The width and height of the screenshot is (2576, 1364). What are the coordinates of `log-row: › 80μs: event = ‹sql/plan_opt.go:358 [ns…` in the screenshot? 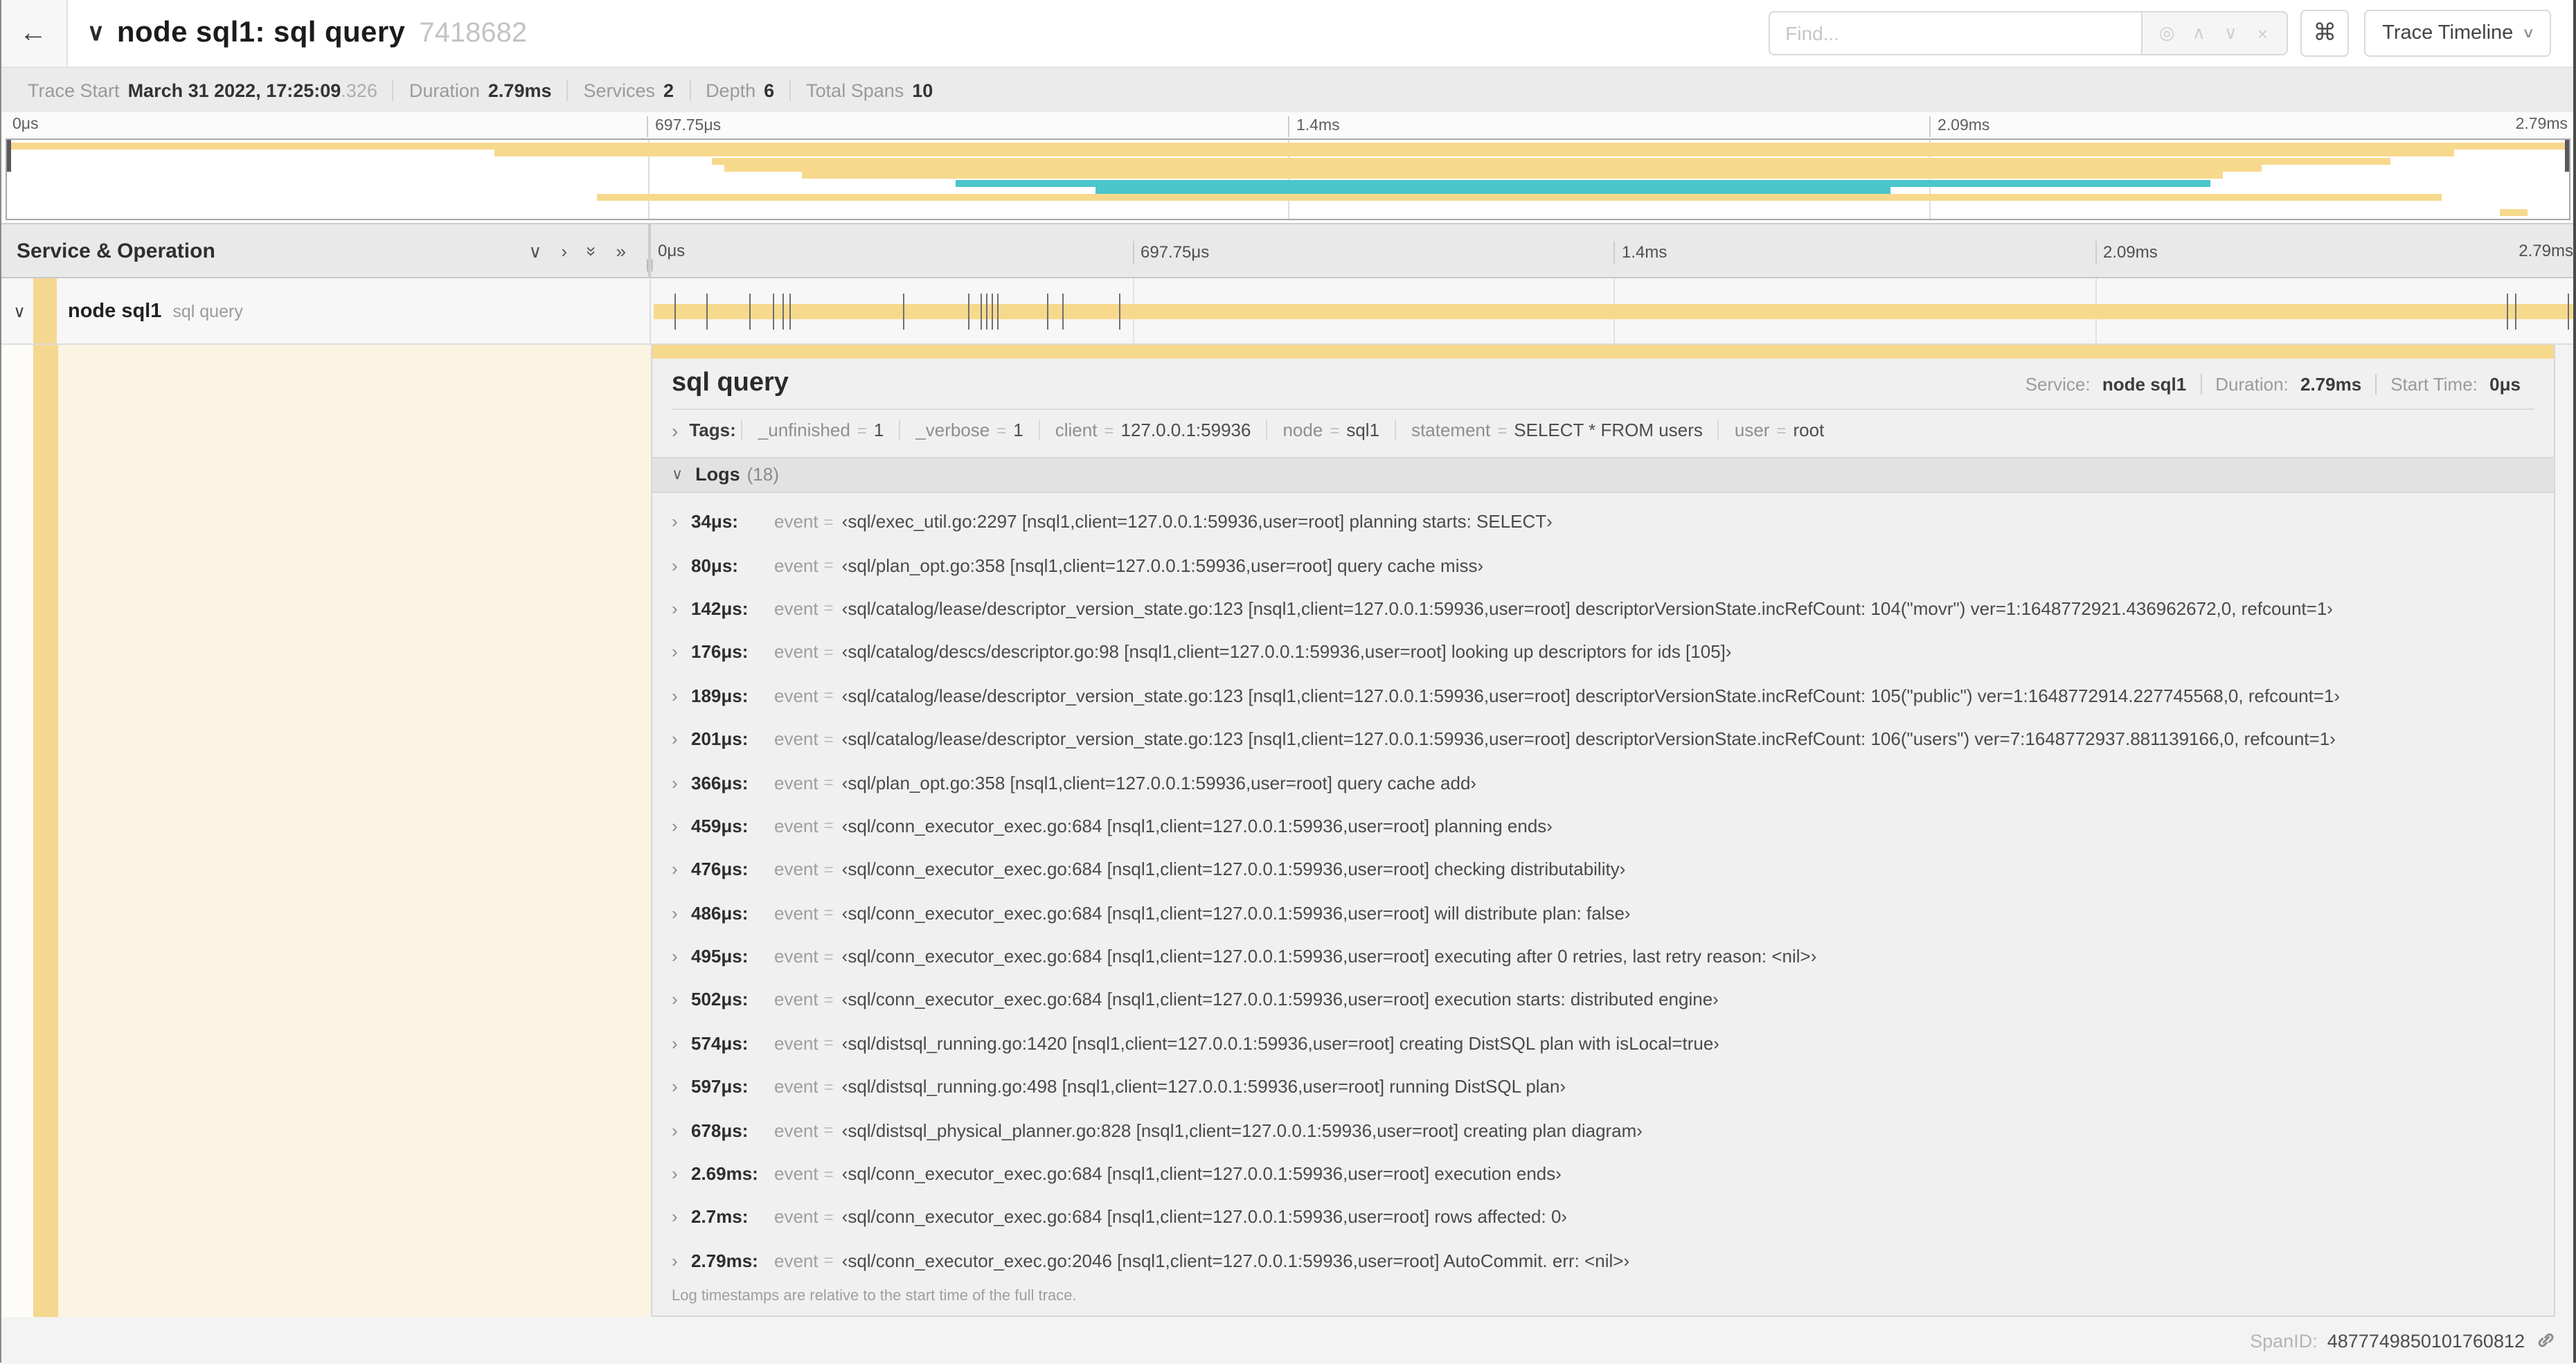 It's located at (1603, 565).